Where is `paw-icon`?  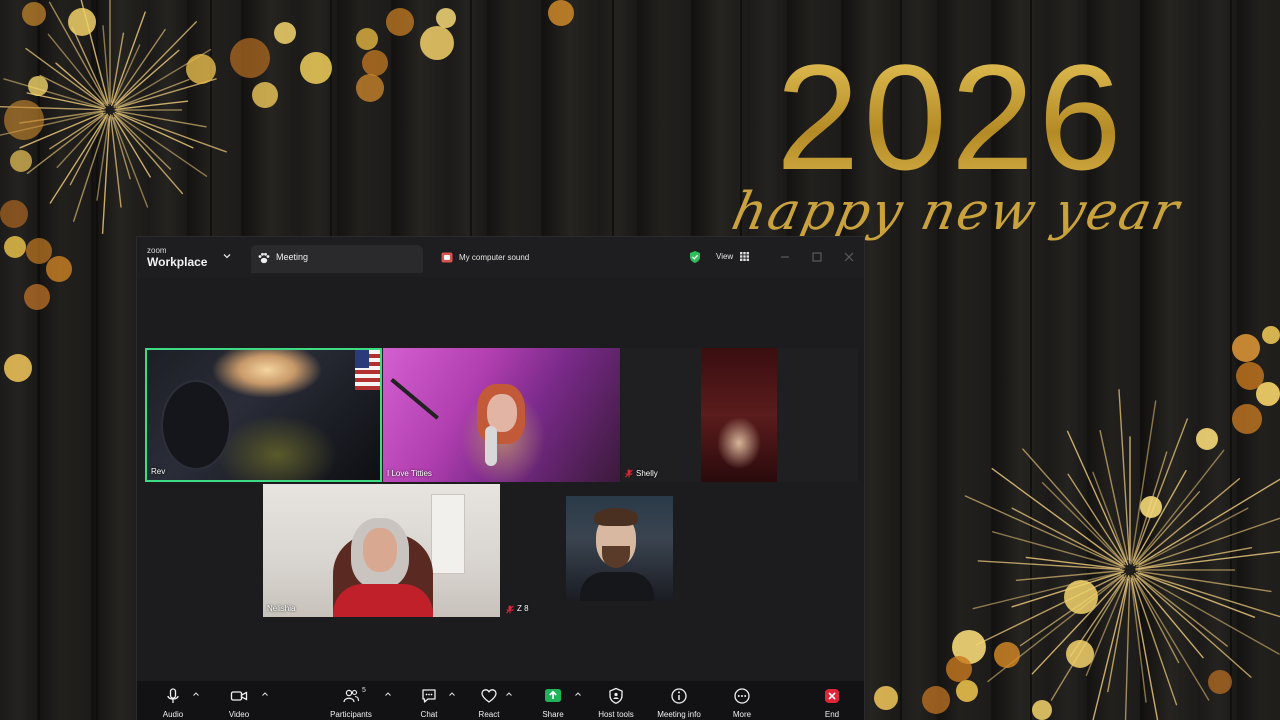 paw-icon is located at coordinates (264, 258).